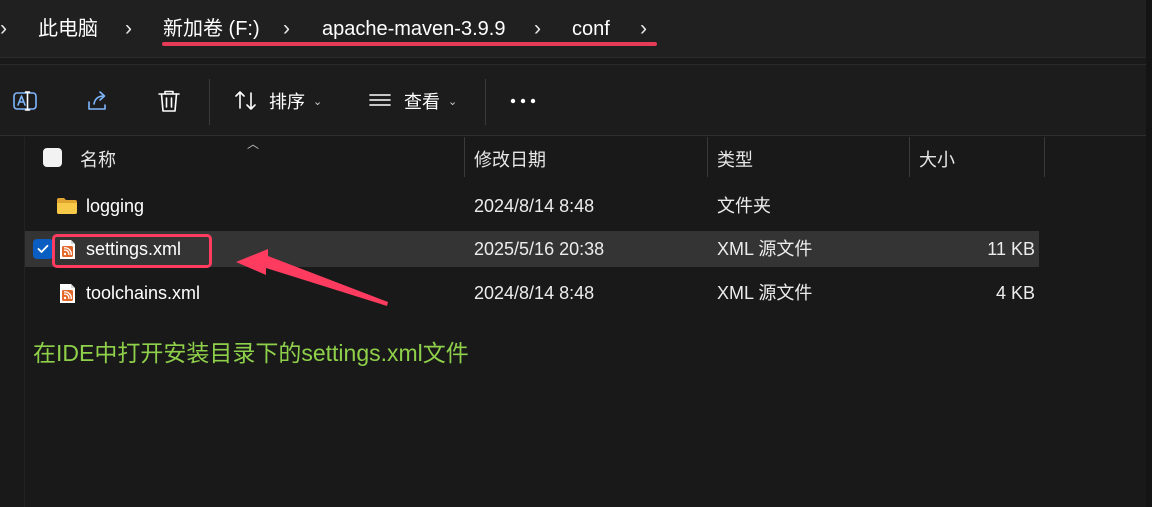 The image size is (1152, 507). Describe the element at coordinates (251, 353) in the screenshot. I see `annotation-caption: 在IDE中打开安装目录下的settings.xml文件` at that location.